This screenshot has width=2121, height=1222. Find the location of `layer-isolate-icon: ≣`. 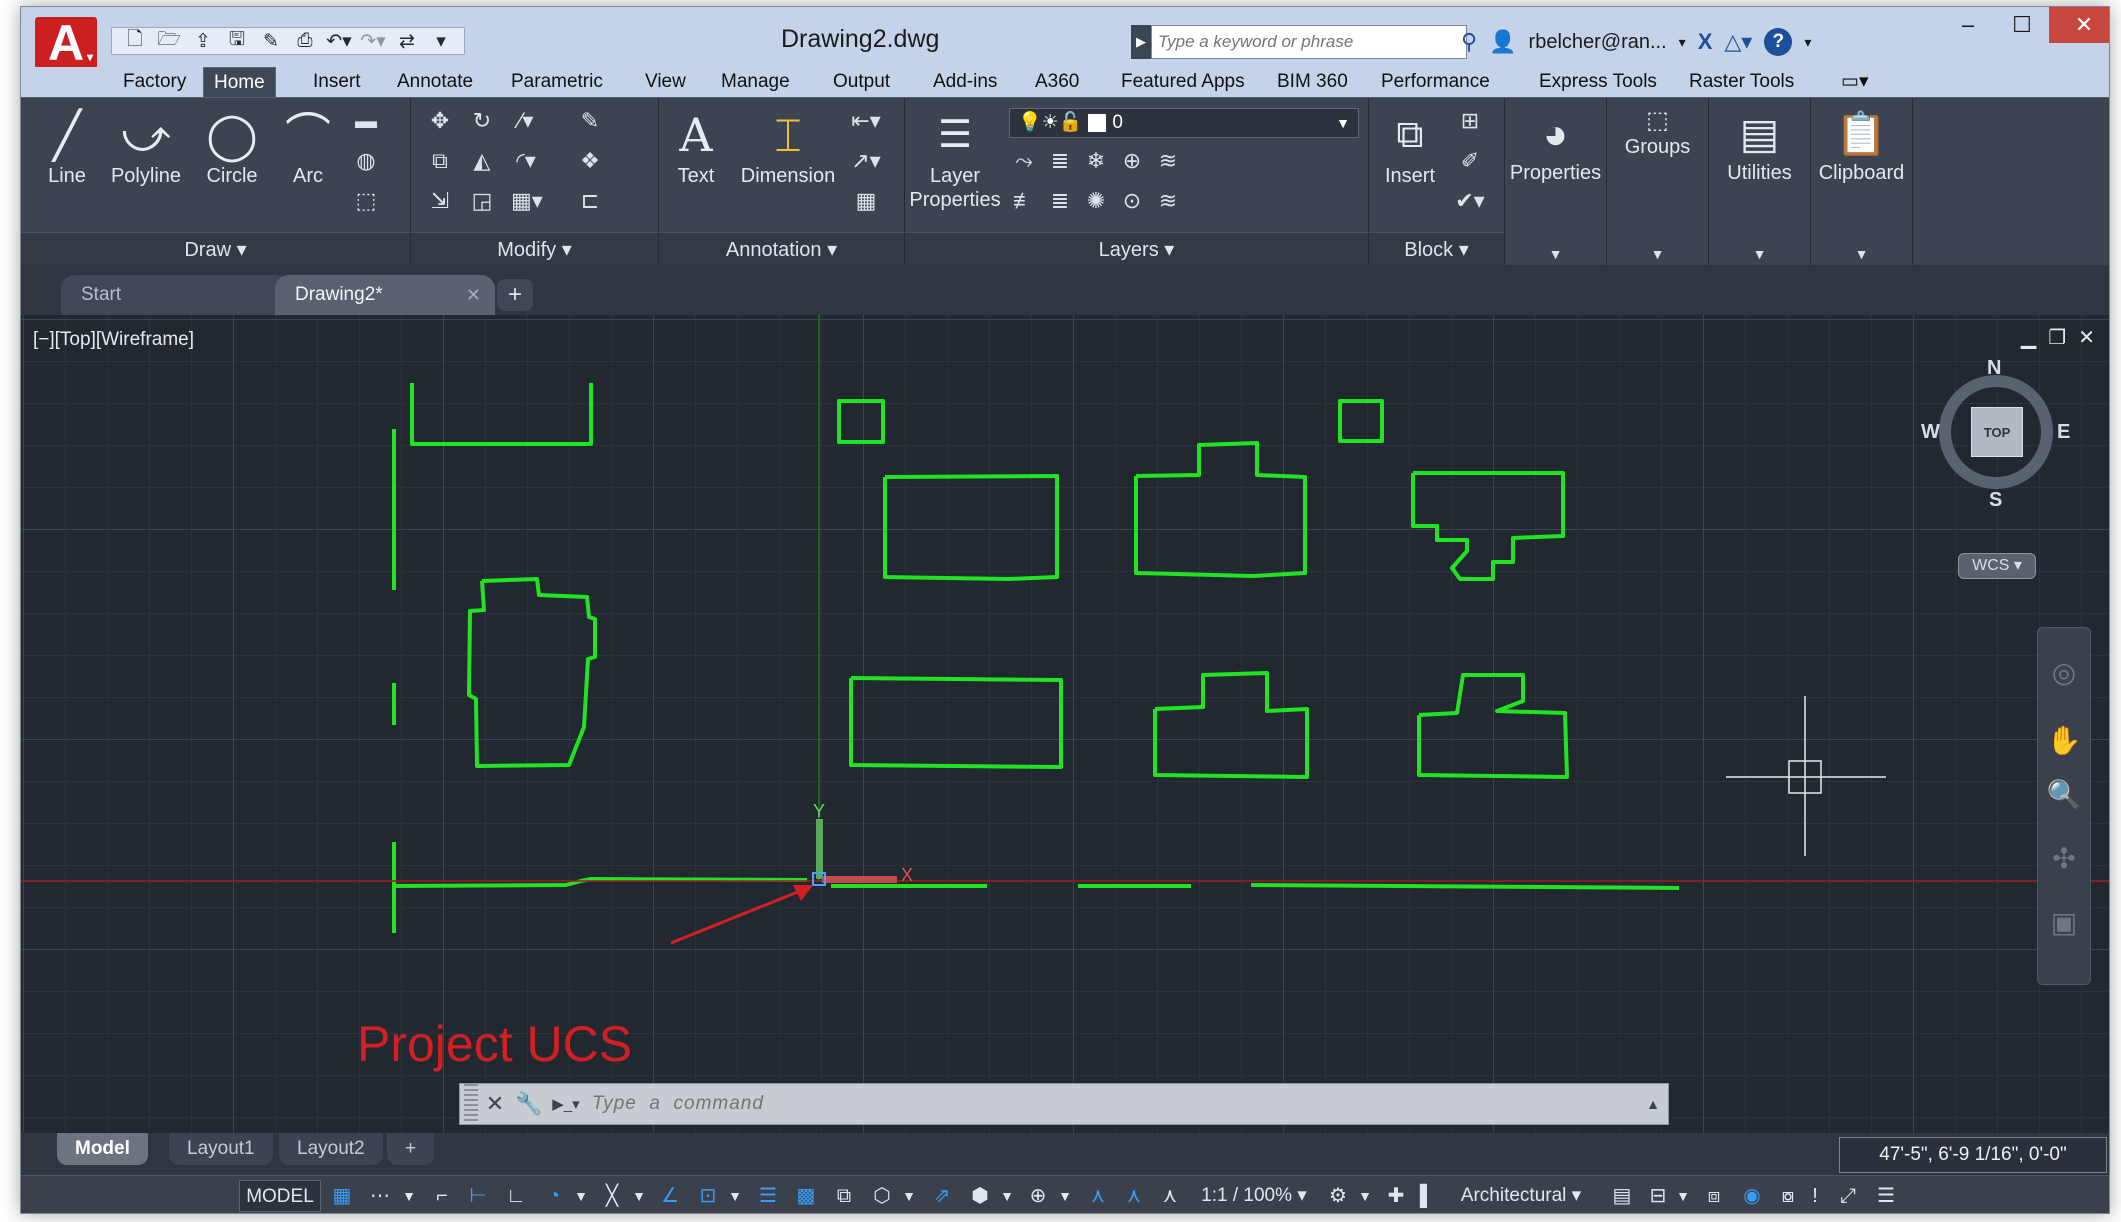

layer-isolate-icon: ≣ is located at coordinates (1060, 161).